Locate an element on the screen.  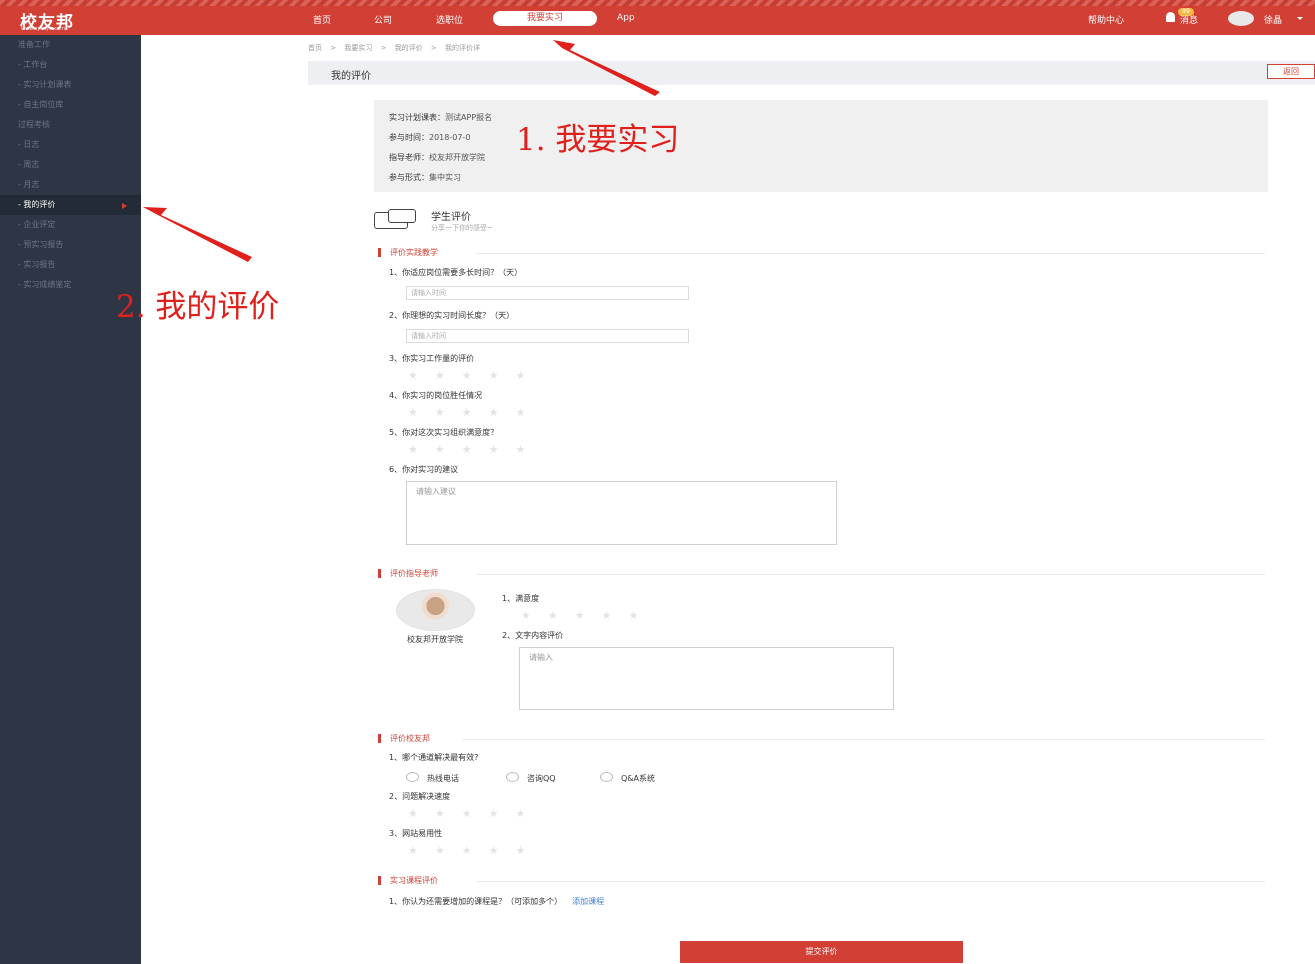
annotation-label-2: 2. 我的评价 is located at coordinates (198, 307).